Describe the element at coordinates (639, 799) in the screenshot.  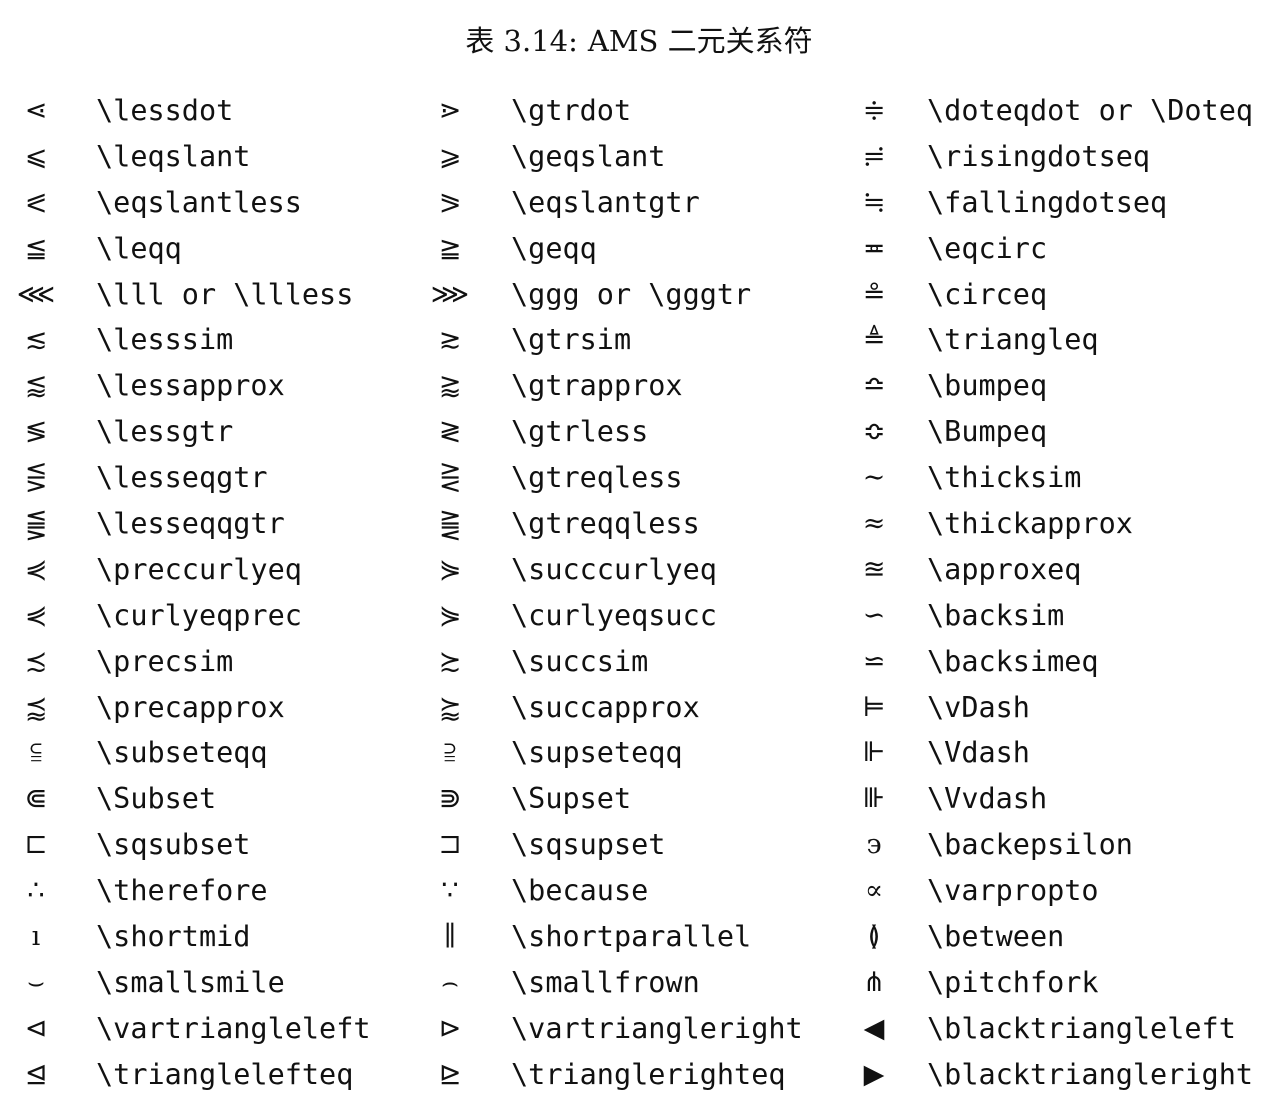
I see `table-row: ⋐ \Subset ⋑ \Supset ⊪ \Vvdash` at that location.